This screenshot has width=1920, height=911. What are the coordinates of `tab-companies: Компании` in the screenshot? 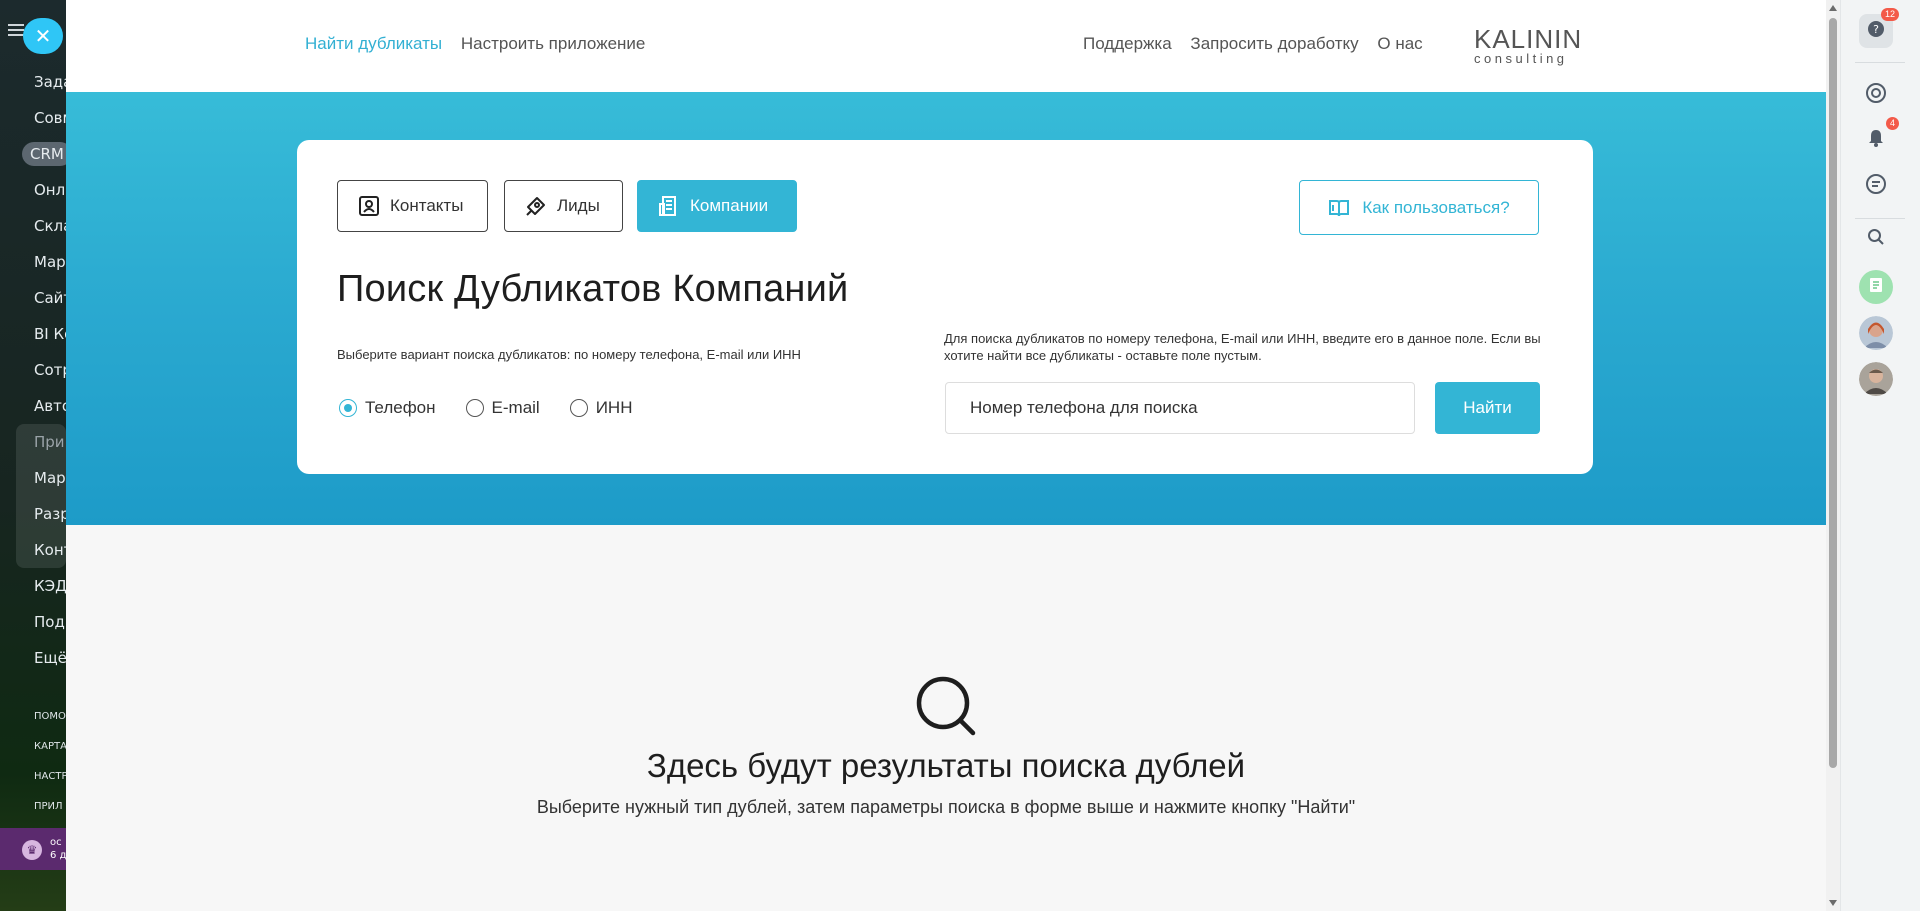 It's located at (717, 206).